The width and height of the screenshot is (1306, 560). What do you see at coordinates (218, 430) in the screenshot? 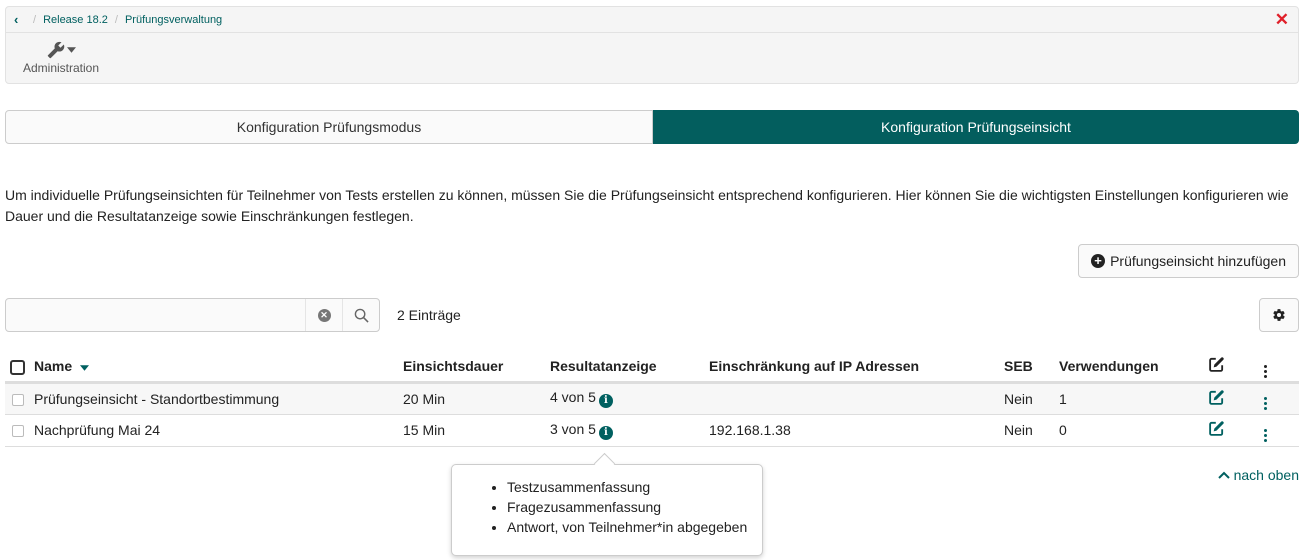
I see `cell-name: Nachprüfung Mai 24` at bounding box center [218, 430].